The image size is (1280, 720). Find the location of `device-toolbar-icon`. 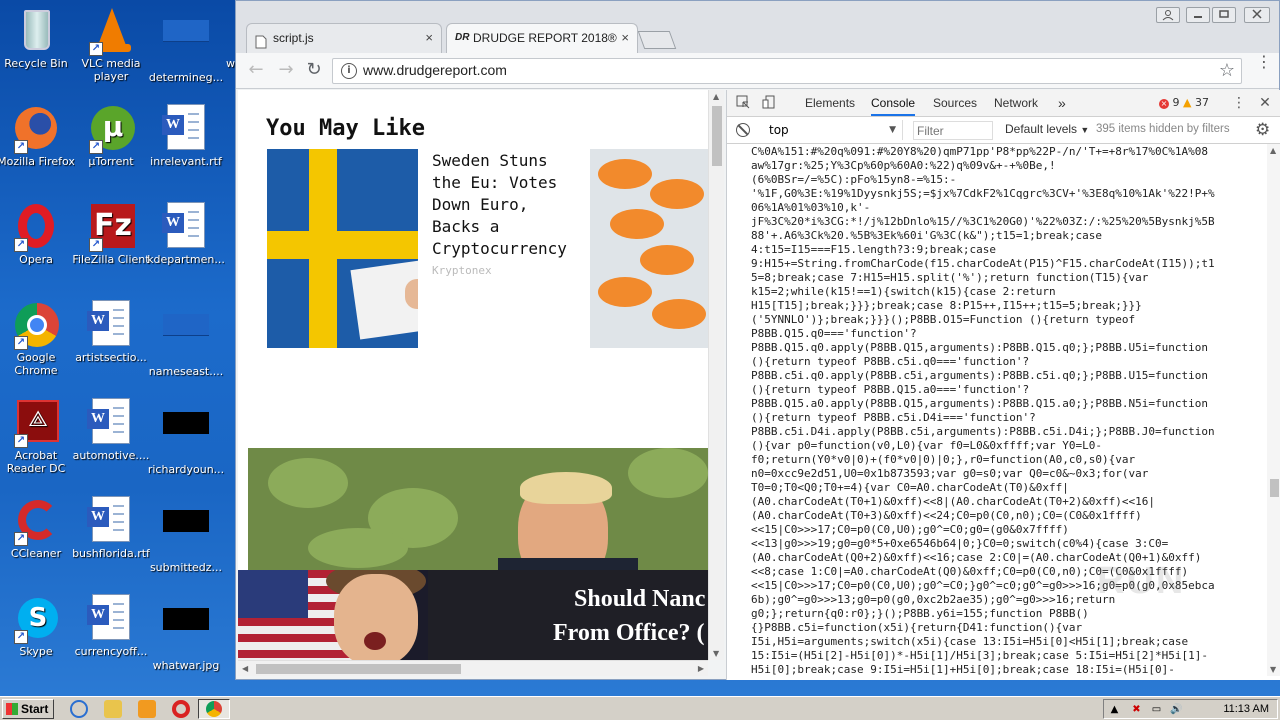

device-toolbar-icon is located at coordinates (769, 103).